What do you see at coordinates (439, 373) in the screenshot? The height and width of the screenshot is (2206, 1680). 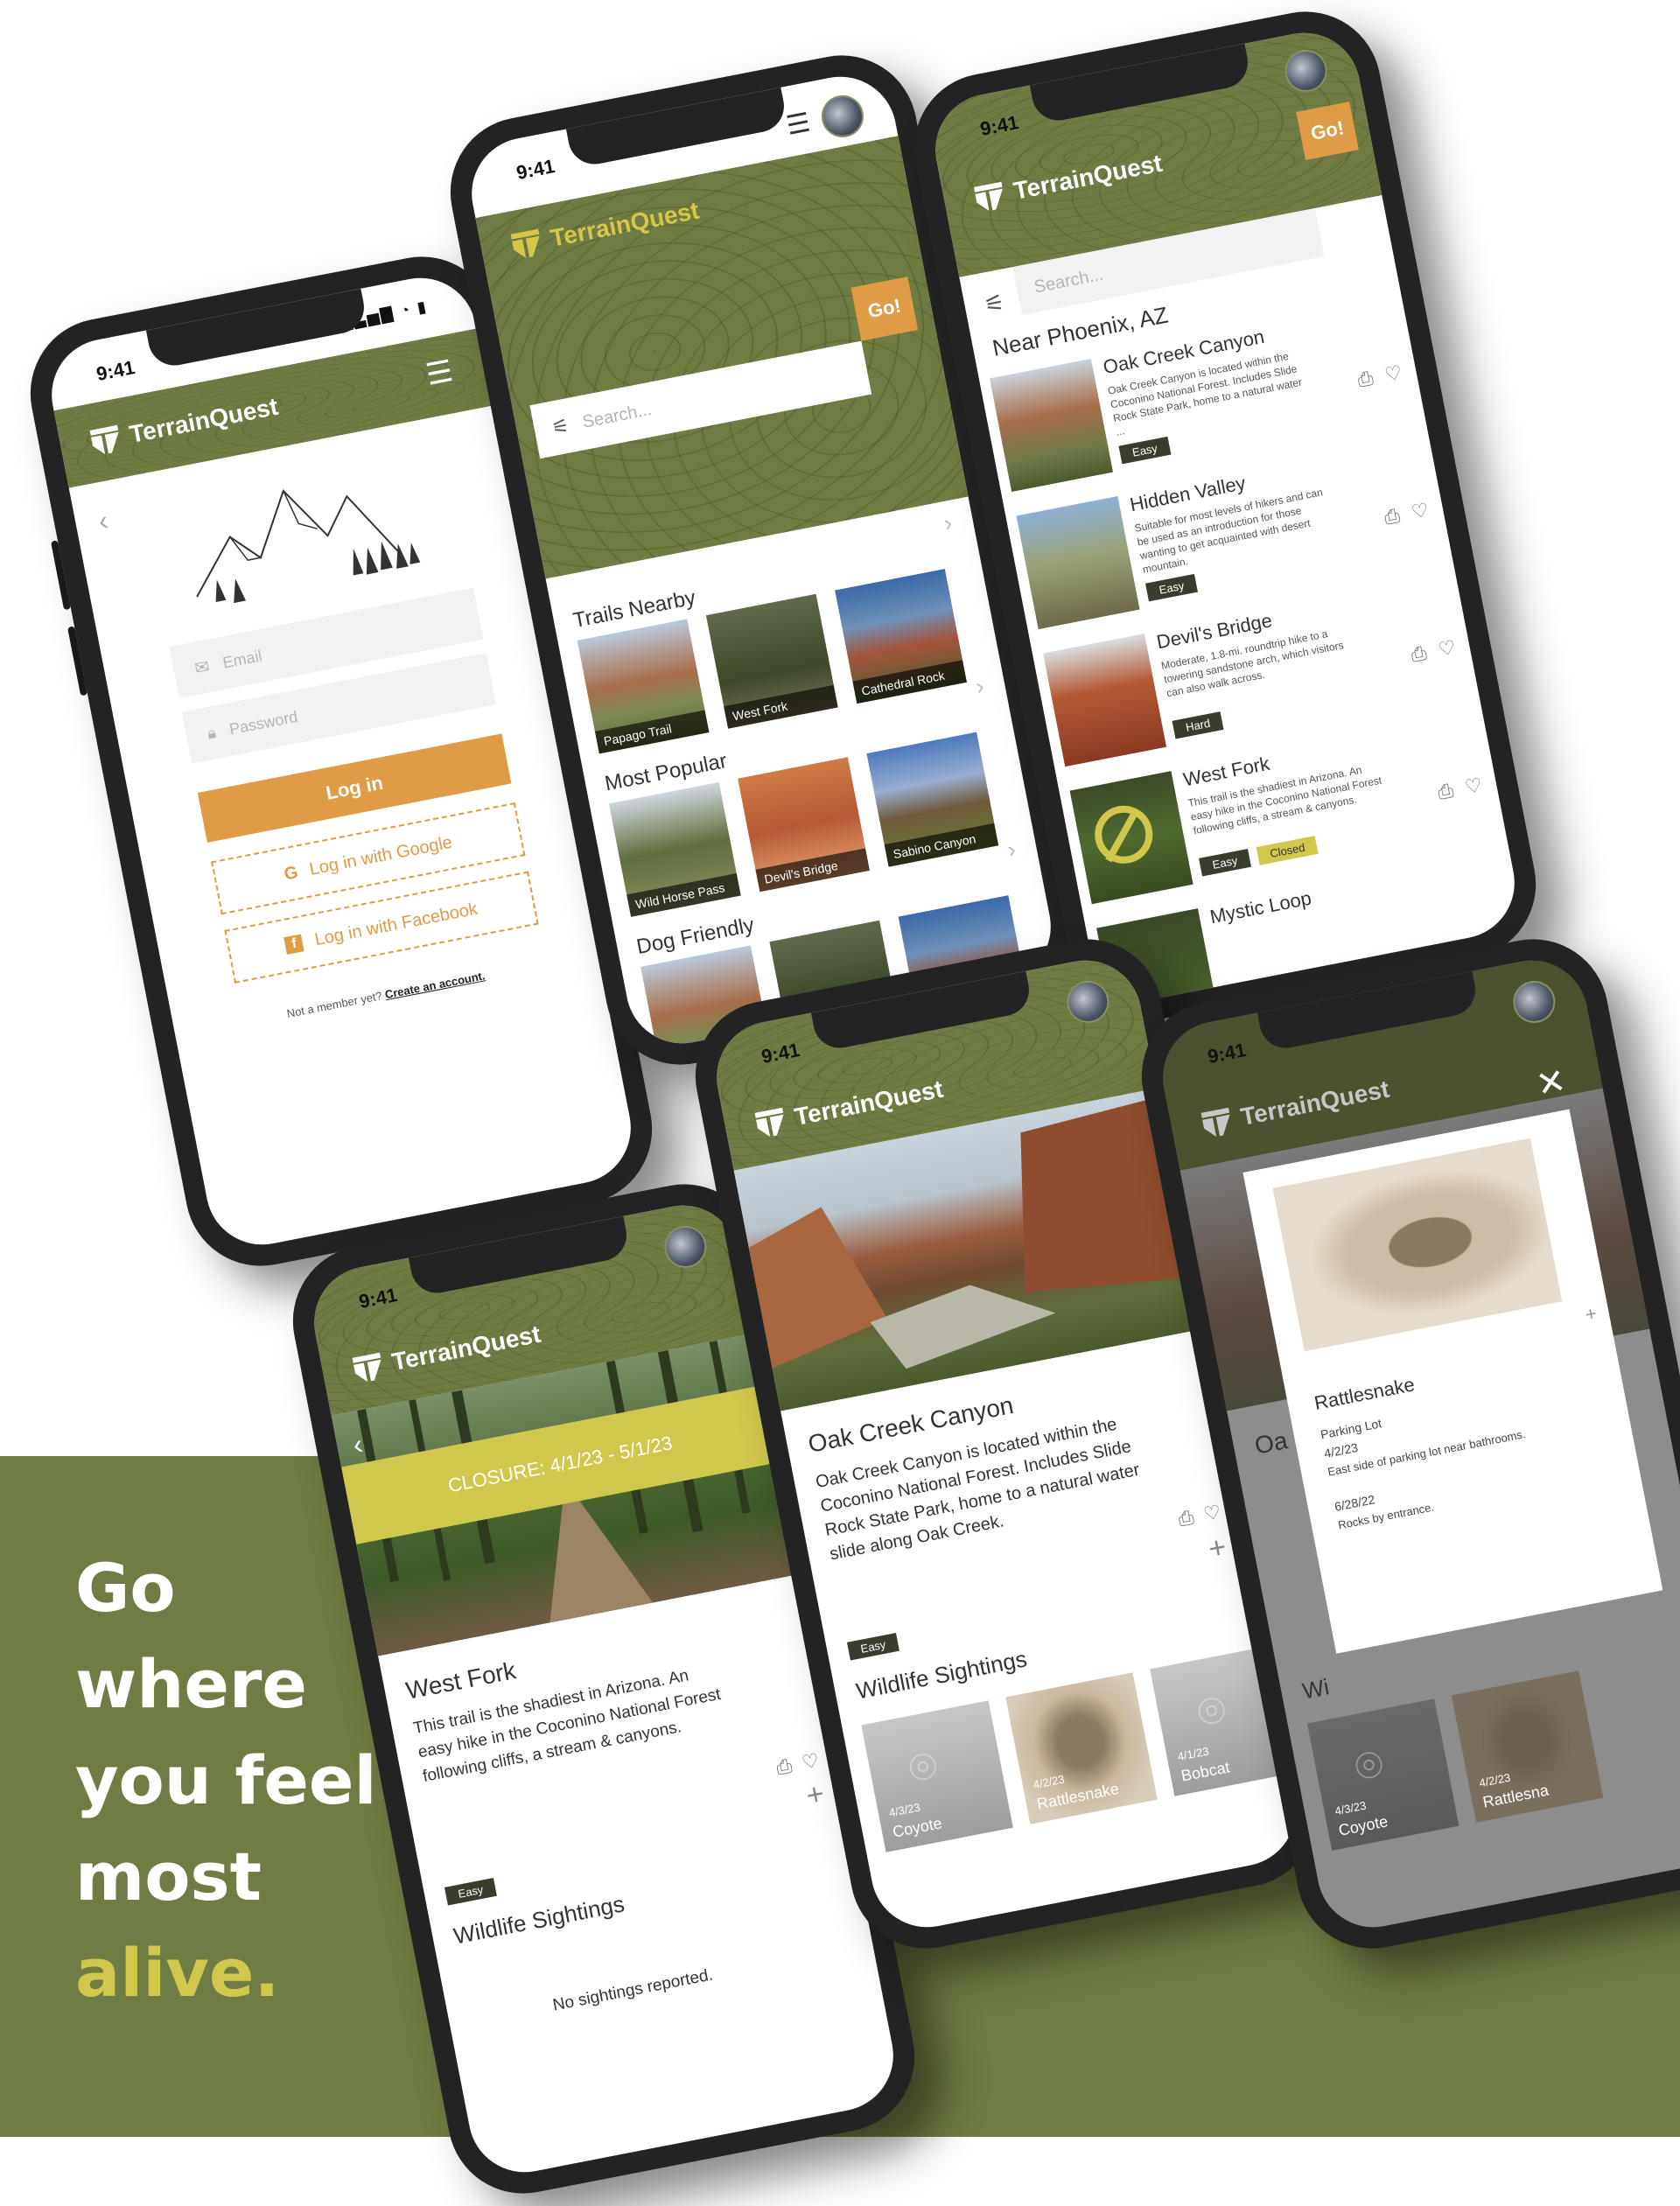 I see `menu-icon: ☰` at bounding box center [439, 373].